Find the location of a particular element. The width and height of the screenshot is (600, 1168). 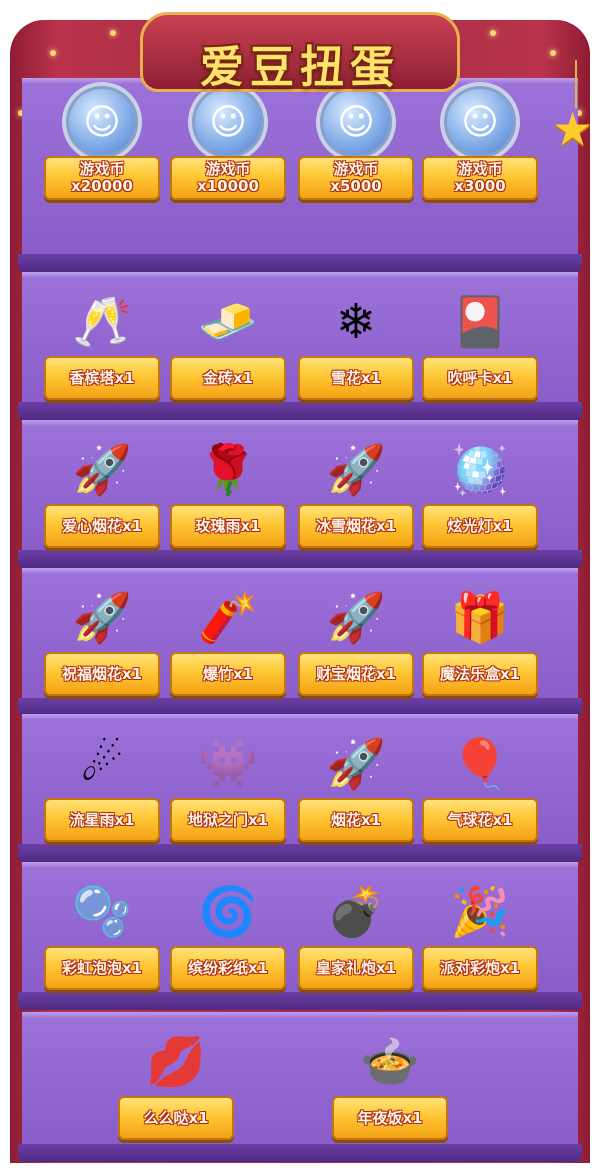

game-coin-icon: ☺ is located at coordinates (102, 122).